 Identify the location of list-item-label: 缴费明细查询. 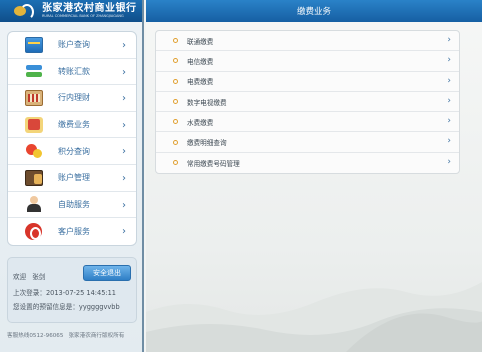
(207, 143).